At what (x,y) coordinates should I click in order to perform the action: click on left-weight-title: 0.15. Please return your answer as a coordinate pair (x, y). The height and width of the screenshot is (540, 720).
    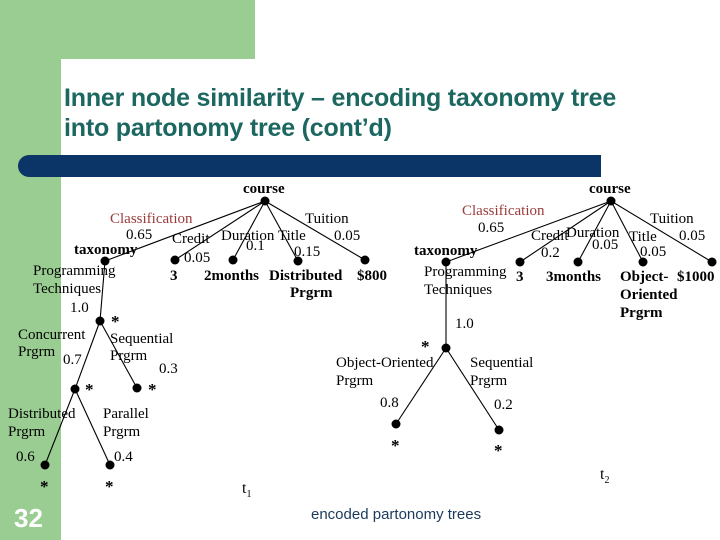
    Looking at the image, I should click on (307, 252).